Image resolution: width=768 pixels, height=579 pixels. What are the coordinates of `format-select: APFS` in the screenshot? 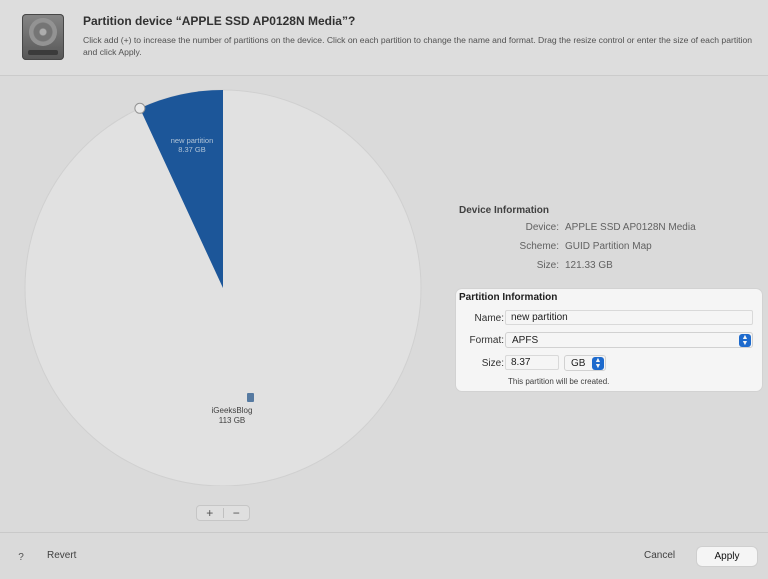 It's located at (629, 340).